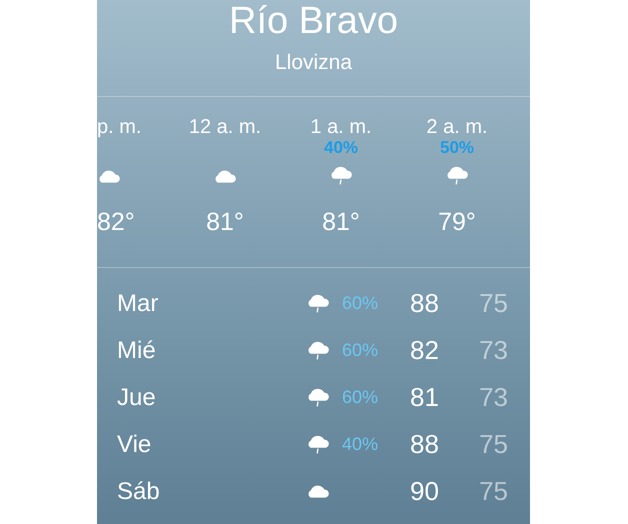  I want to click on precip-chance: 50%, so click(457, 147).